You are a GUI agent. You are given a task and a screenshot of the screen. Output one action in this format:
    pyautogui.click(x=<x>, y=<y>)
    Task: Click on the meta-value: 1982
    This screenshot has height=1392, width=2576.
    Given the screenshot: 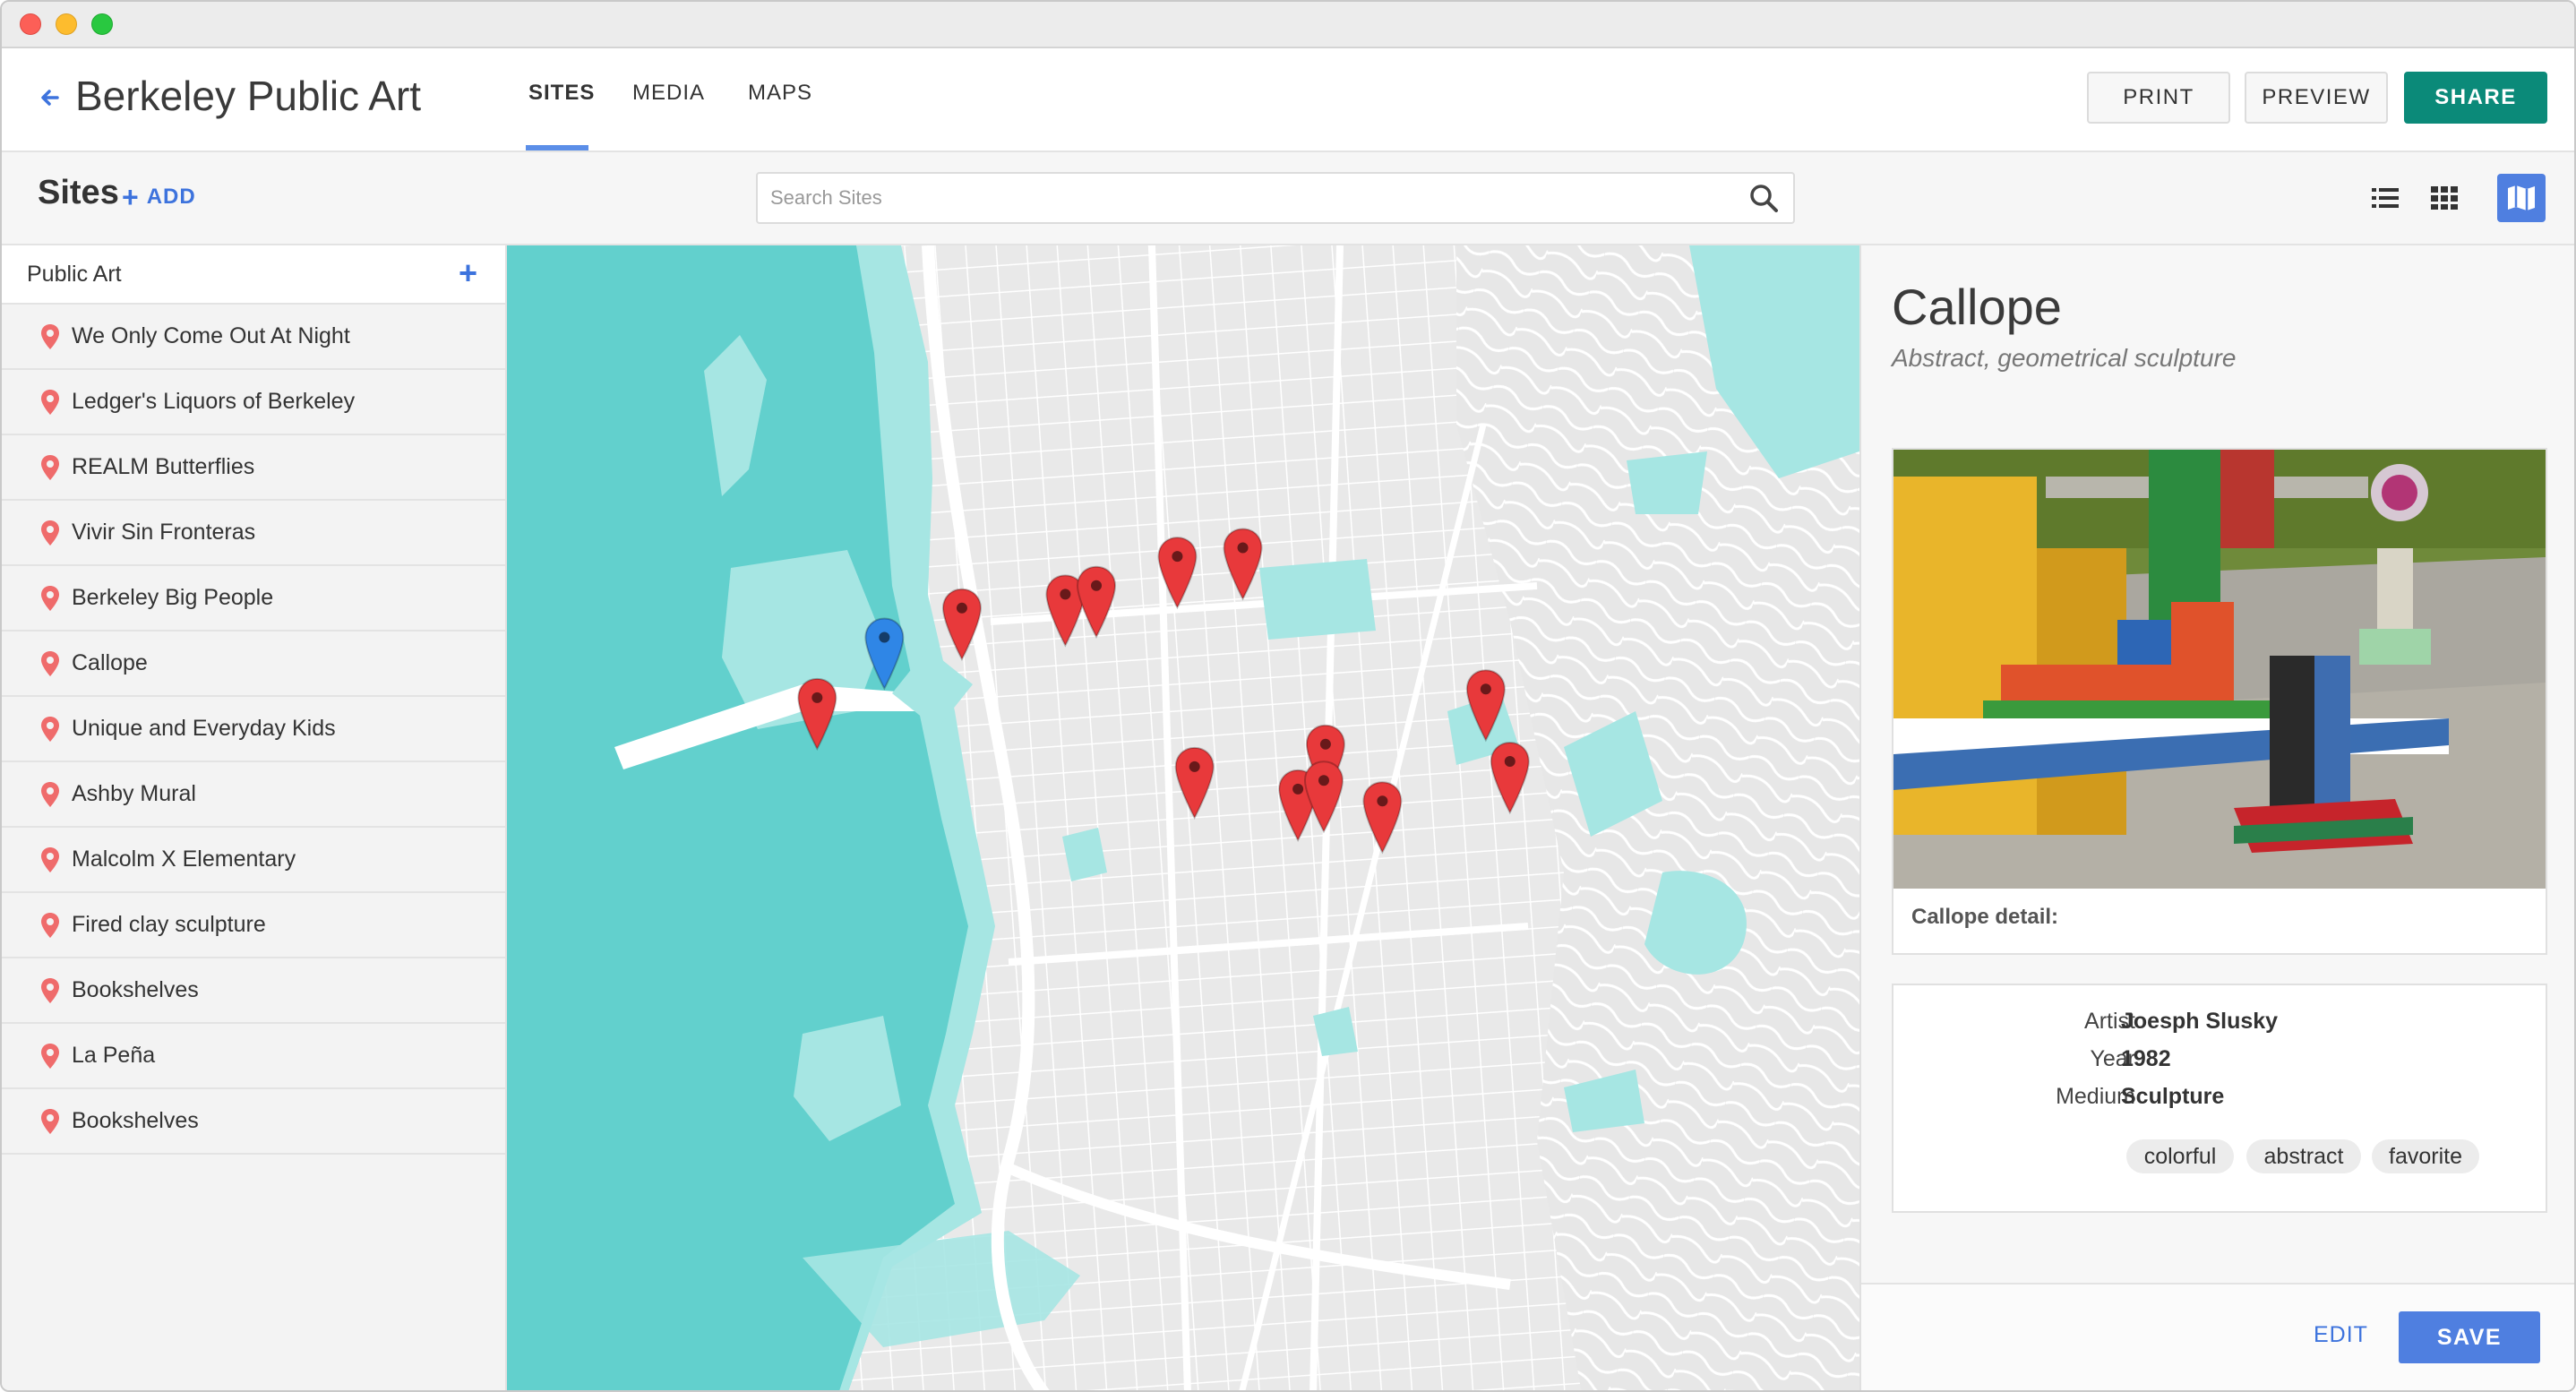 What is the action you would take?
    pyautogui.click(x=2146, y=1058)
    